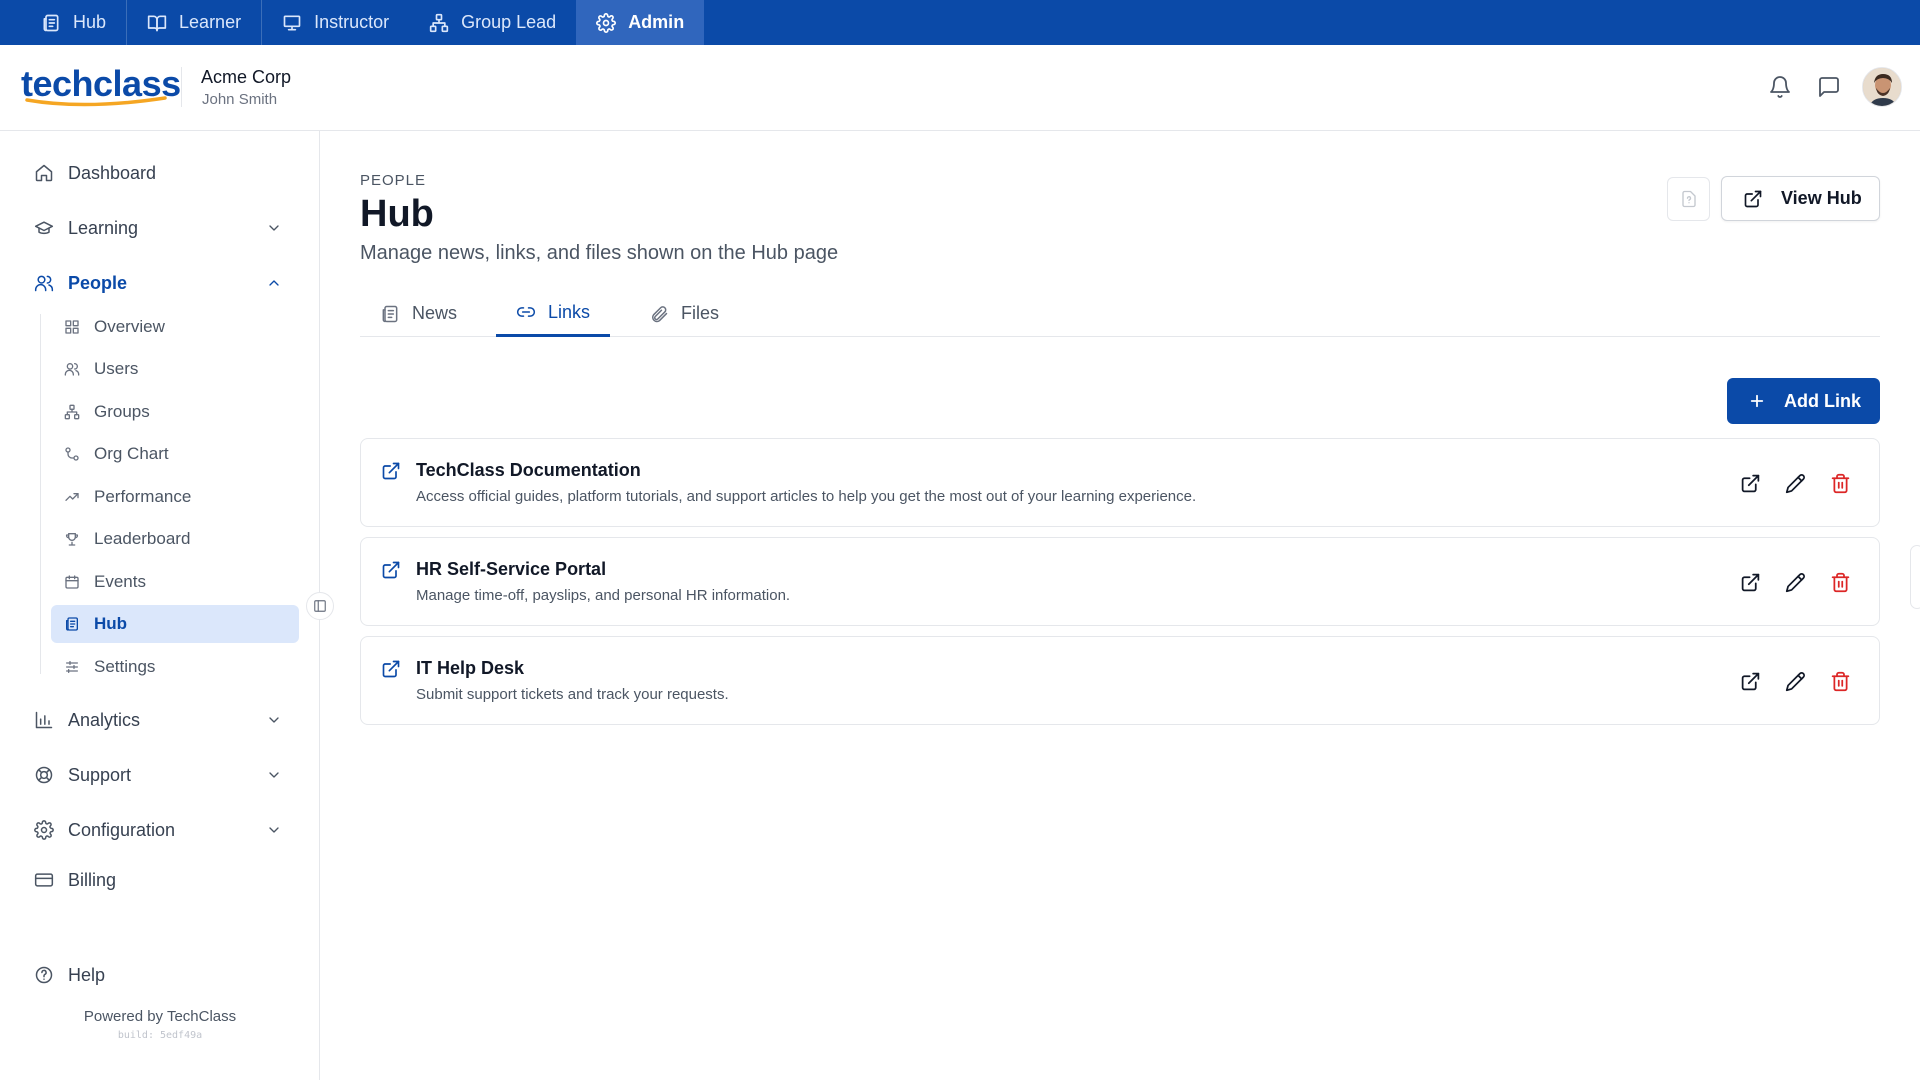 The image size is (1920, 1080). Describe the element at coordinates (470, 668) in the screenshot. I see `link-title: IT Help Desk` at that location.